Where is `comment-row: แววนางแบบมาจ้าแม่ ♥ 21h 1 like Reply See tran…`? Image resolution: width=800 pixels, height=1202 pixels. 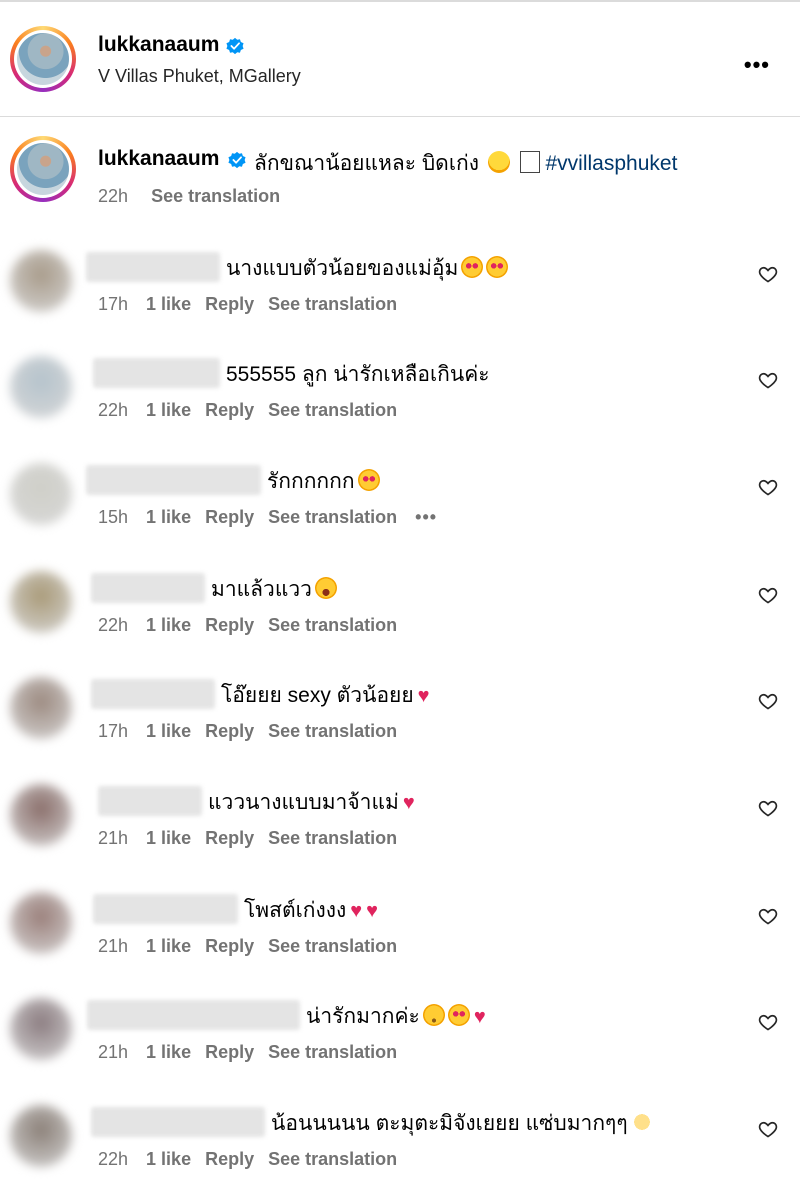 comment-row: แววนางแบบมาจ้าแม่ ♥ 21h 1 like Reply See tran… is located at coordinates (400, 827).